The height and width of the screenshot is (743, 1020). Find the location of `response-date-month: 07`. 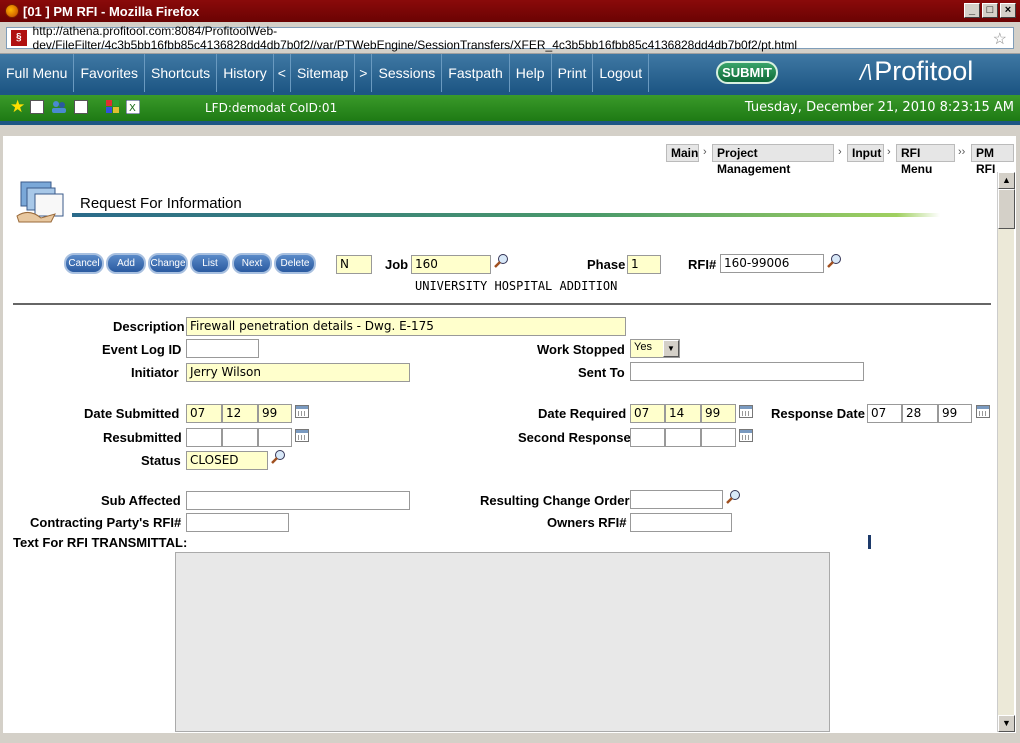

response-date-month: 07 is located at coordinates (884, 413).